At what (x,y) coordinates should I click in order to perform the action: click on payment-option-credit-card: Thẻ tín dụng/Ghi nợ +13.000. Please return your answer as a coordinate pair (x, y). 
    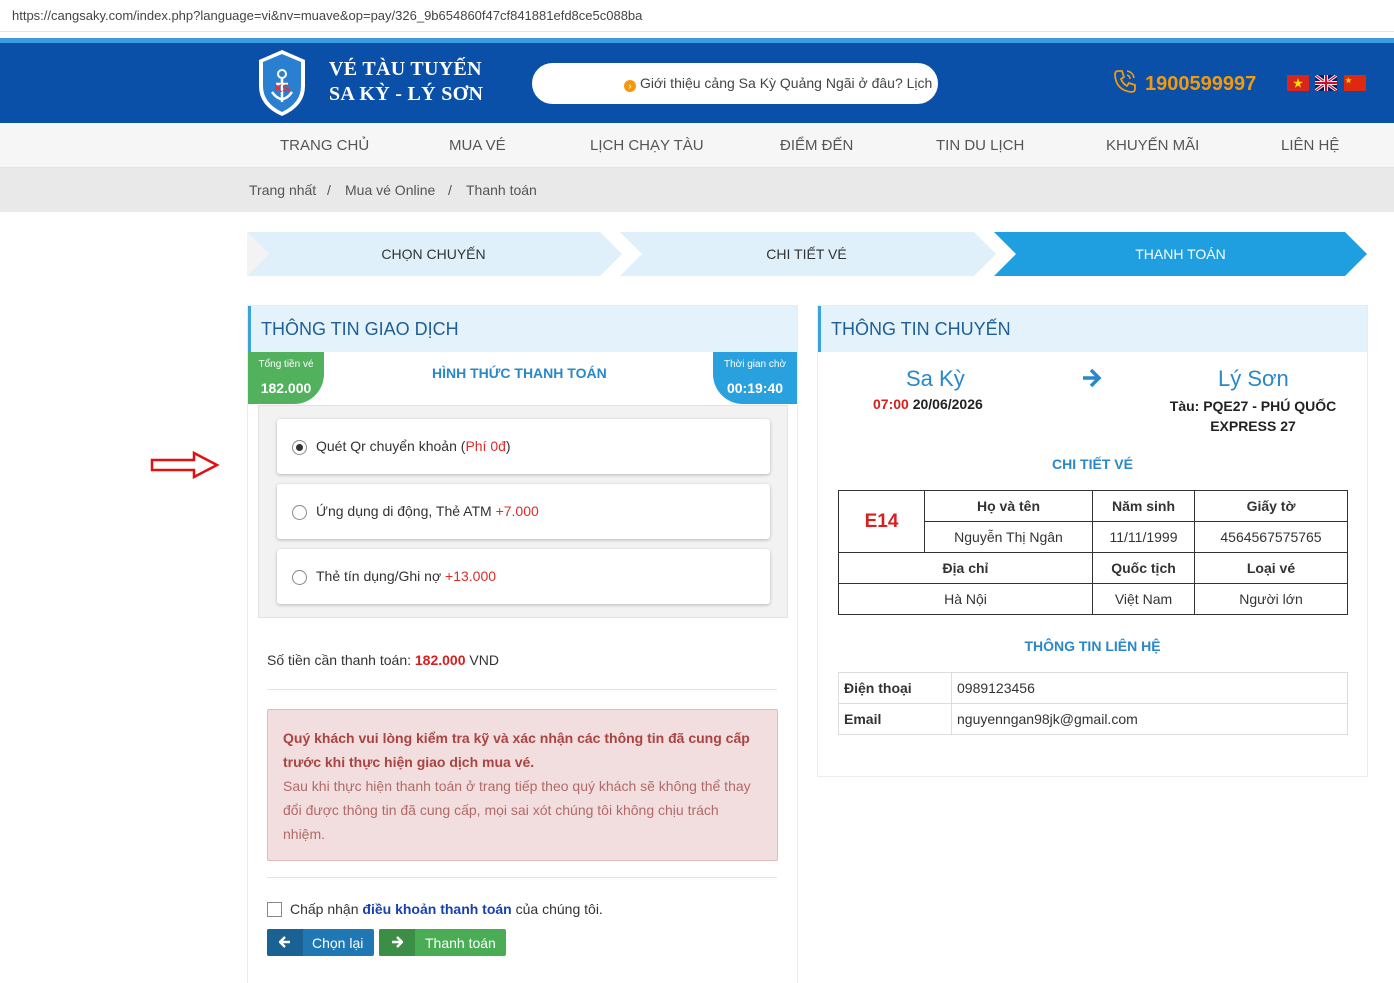
    Looking at the image, I should click on (523, 576).